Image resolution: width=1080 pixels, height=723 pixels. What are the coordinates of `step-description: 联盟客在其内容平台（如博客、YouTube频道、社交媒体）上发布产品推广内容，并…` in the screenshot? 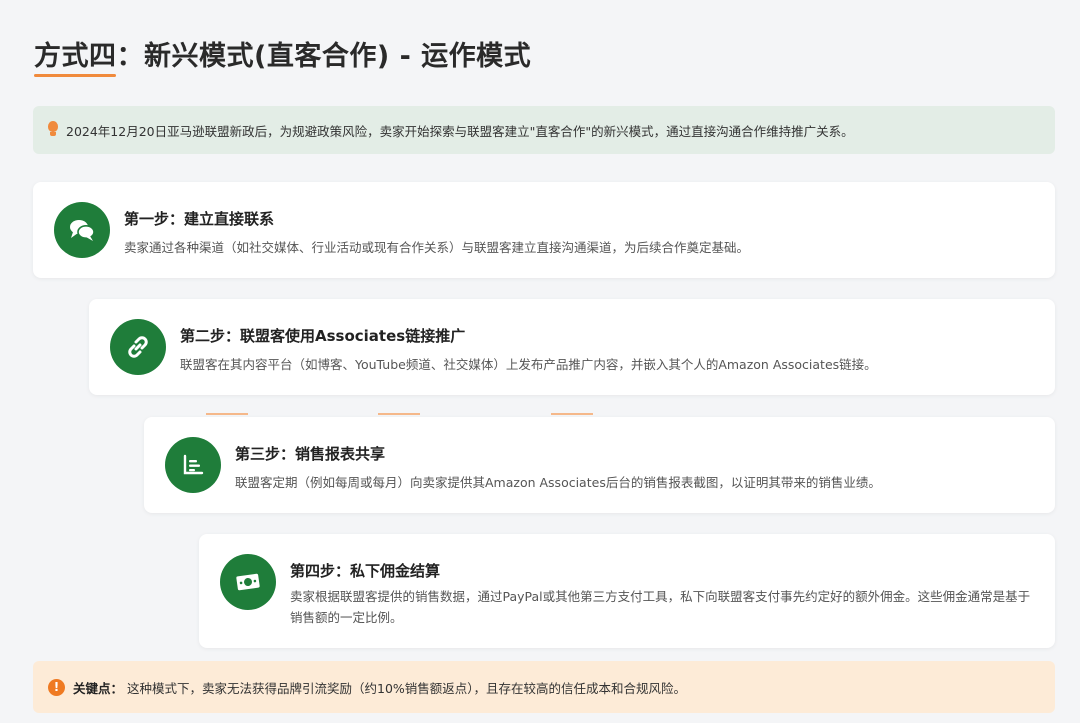 It's located at (528, 364).